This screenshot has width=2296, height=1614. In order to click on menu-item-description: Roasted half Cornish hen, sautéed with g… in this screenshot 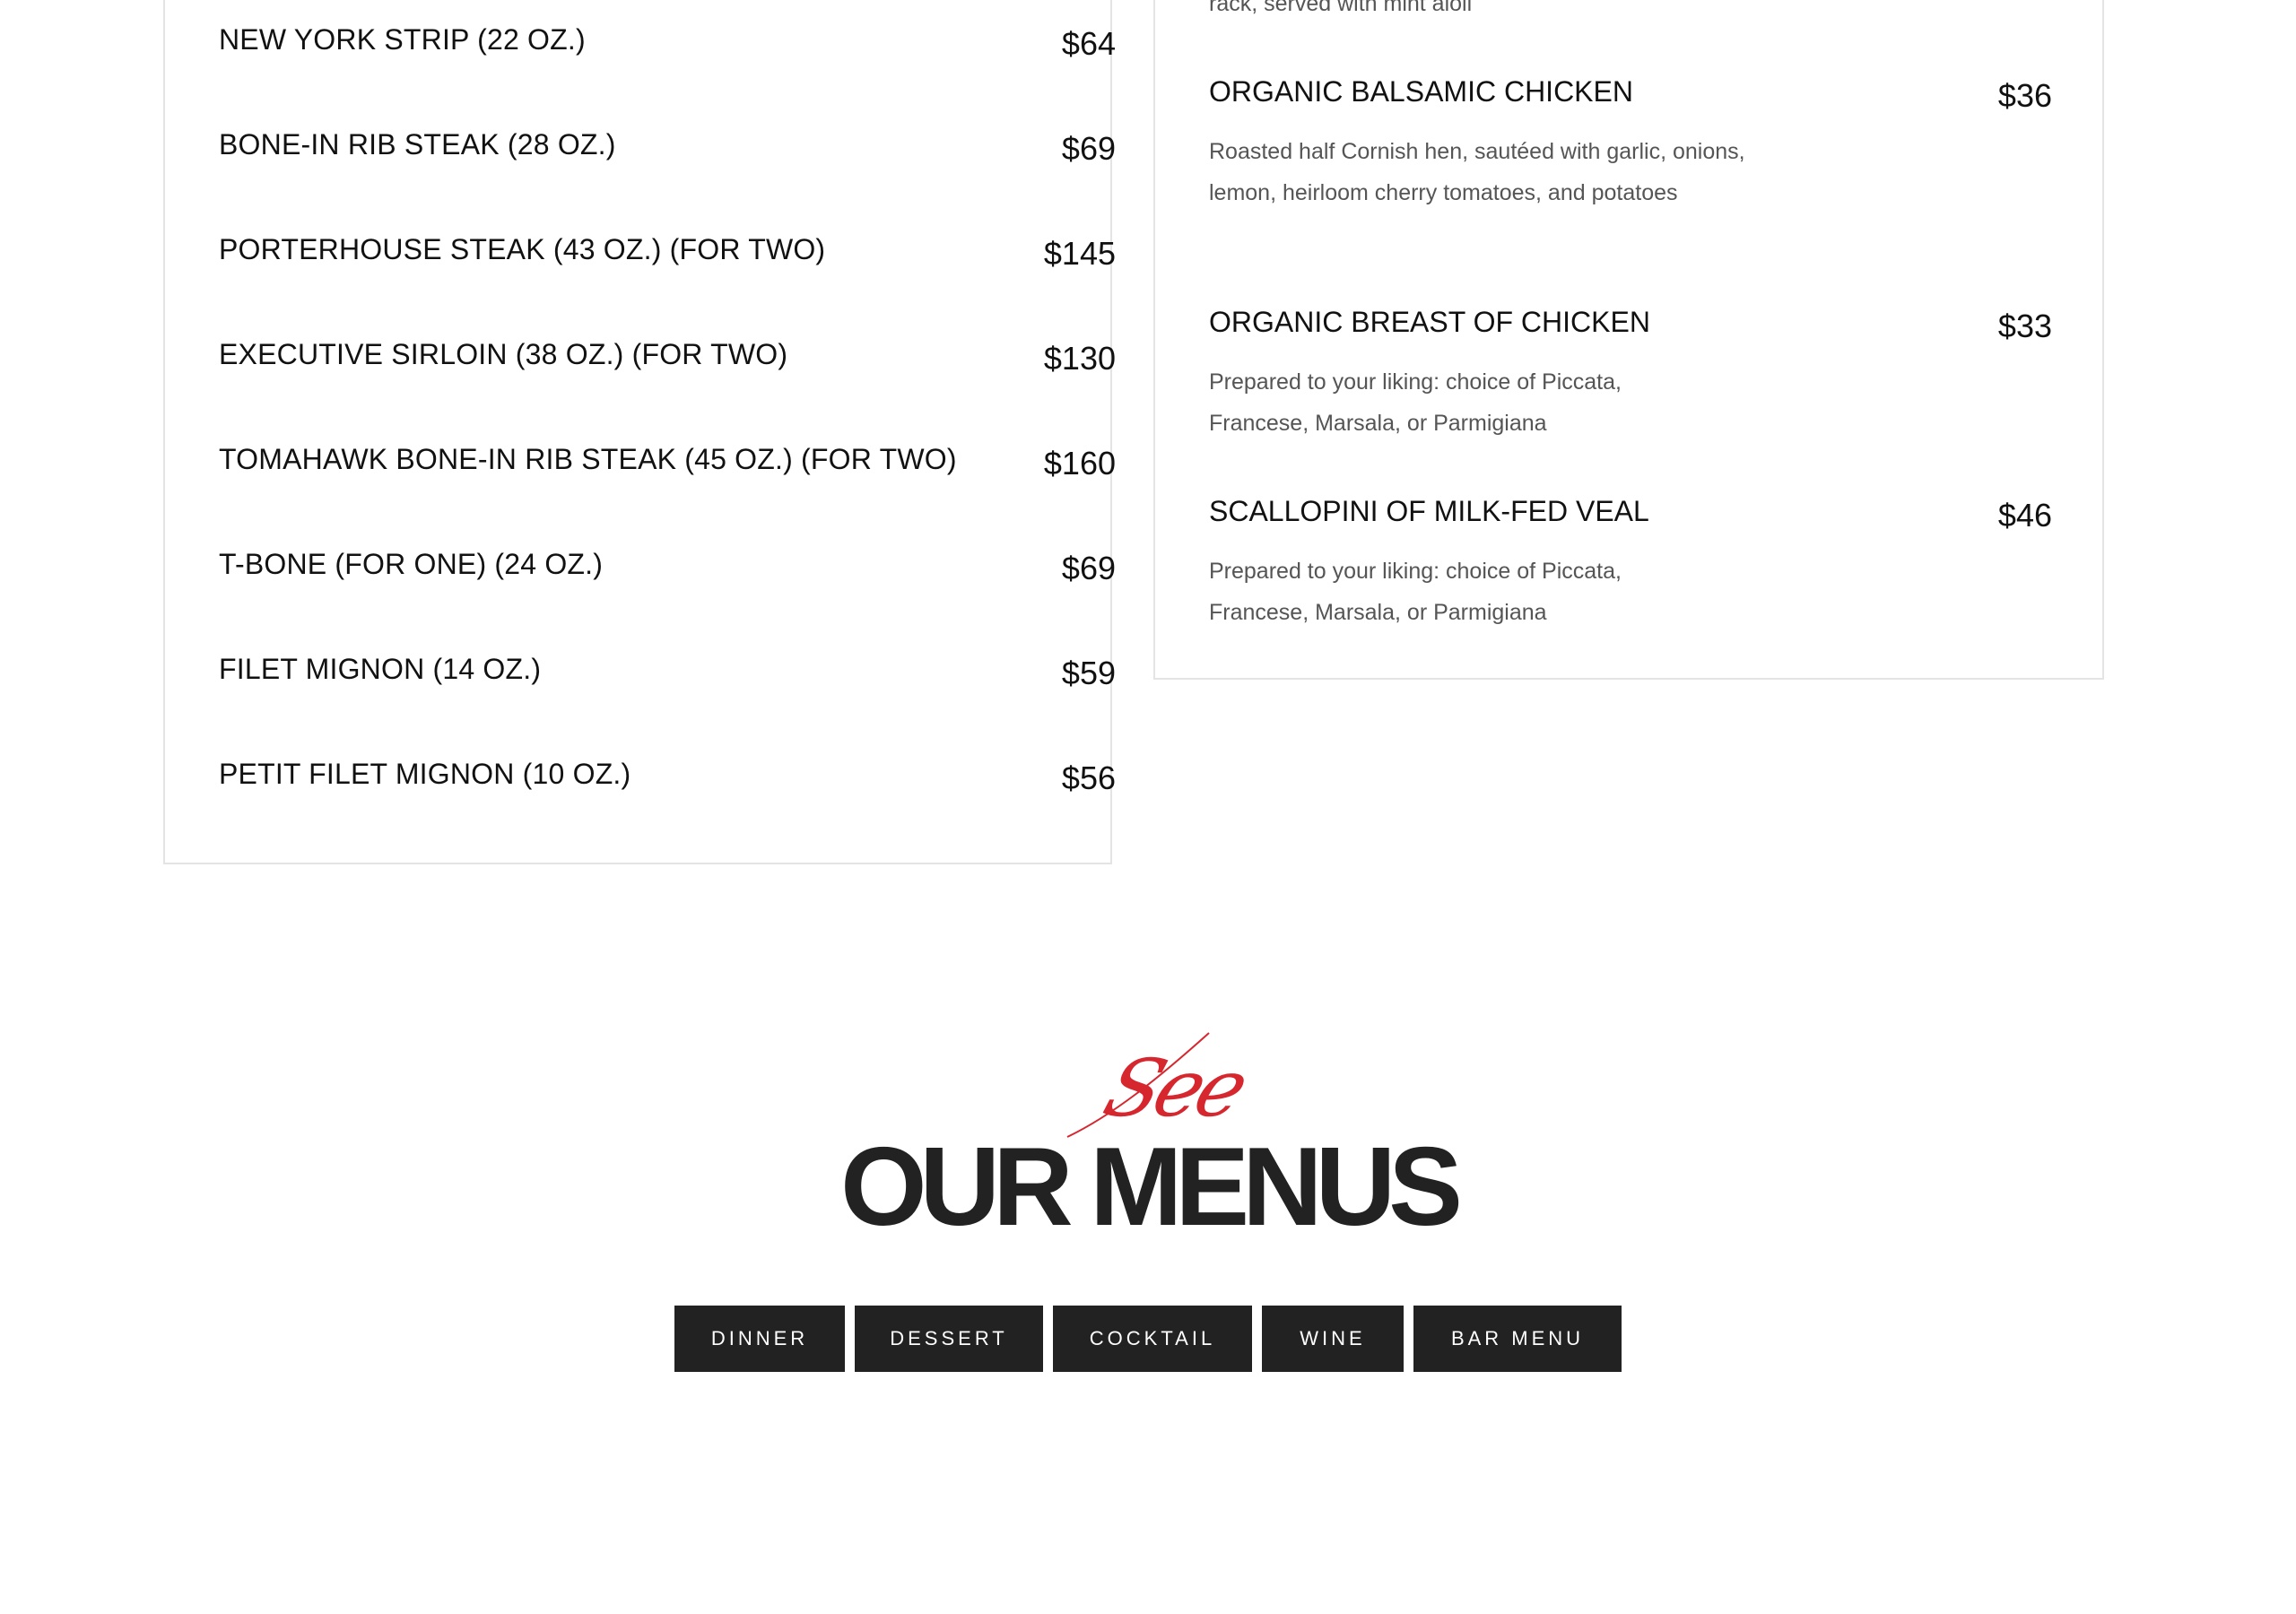, I will do `click(1477, 172)`.